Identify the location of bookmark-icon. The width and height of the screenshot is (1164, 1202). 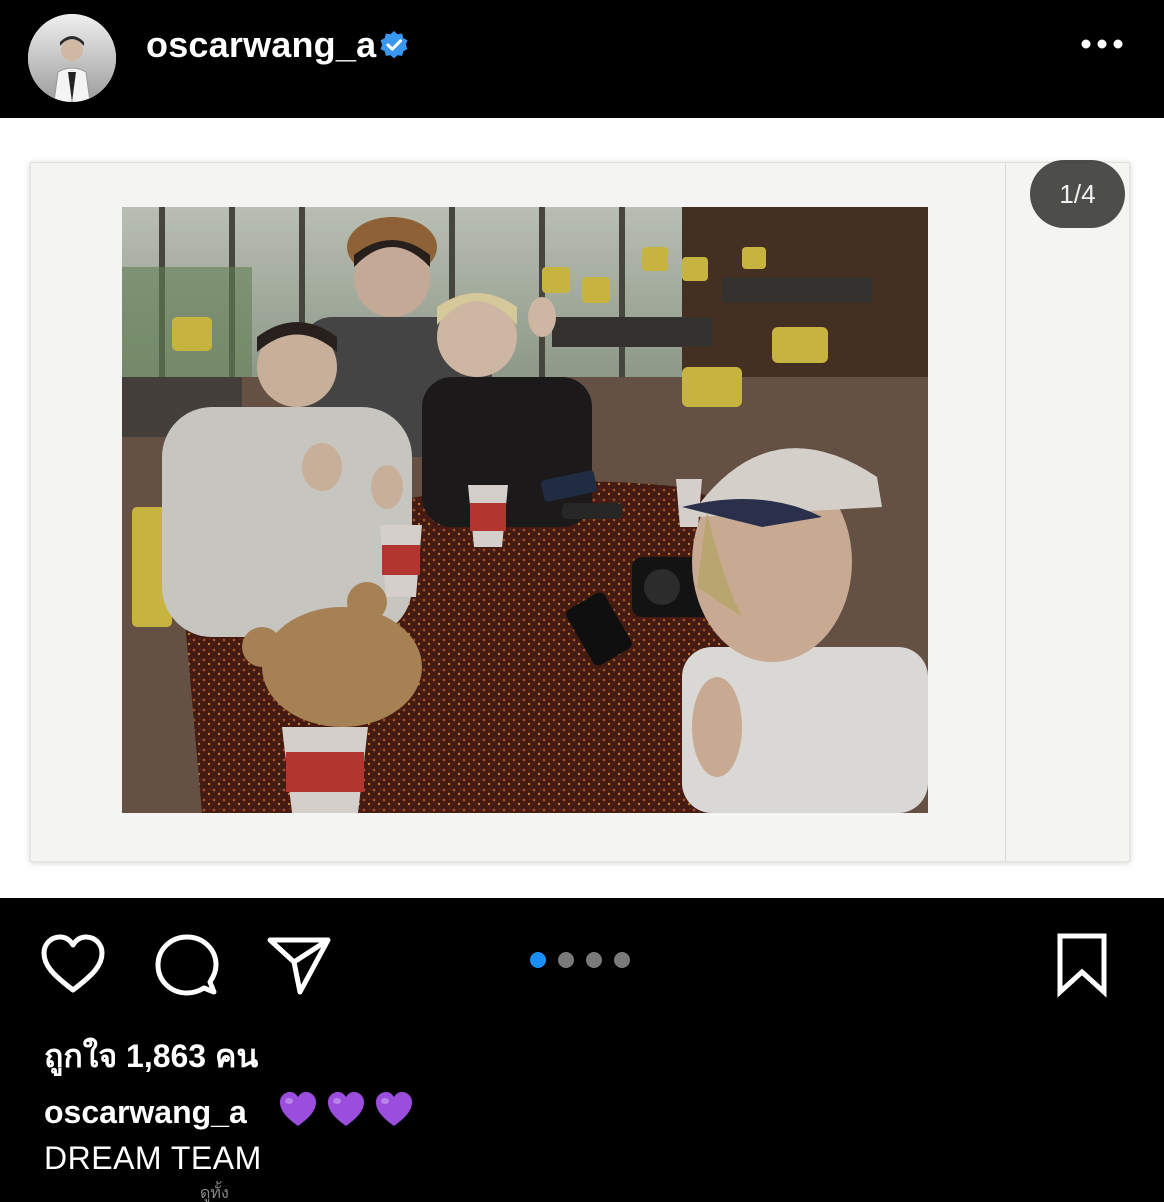
(1082, 965).